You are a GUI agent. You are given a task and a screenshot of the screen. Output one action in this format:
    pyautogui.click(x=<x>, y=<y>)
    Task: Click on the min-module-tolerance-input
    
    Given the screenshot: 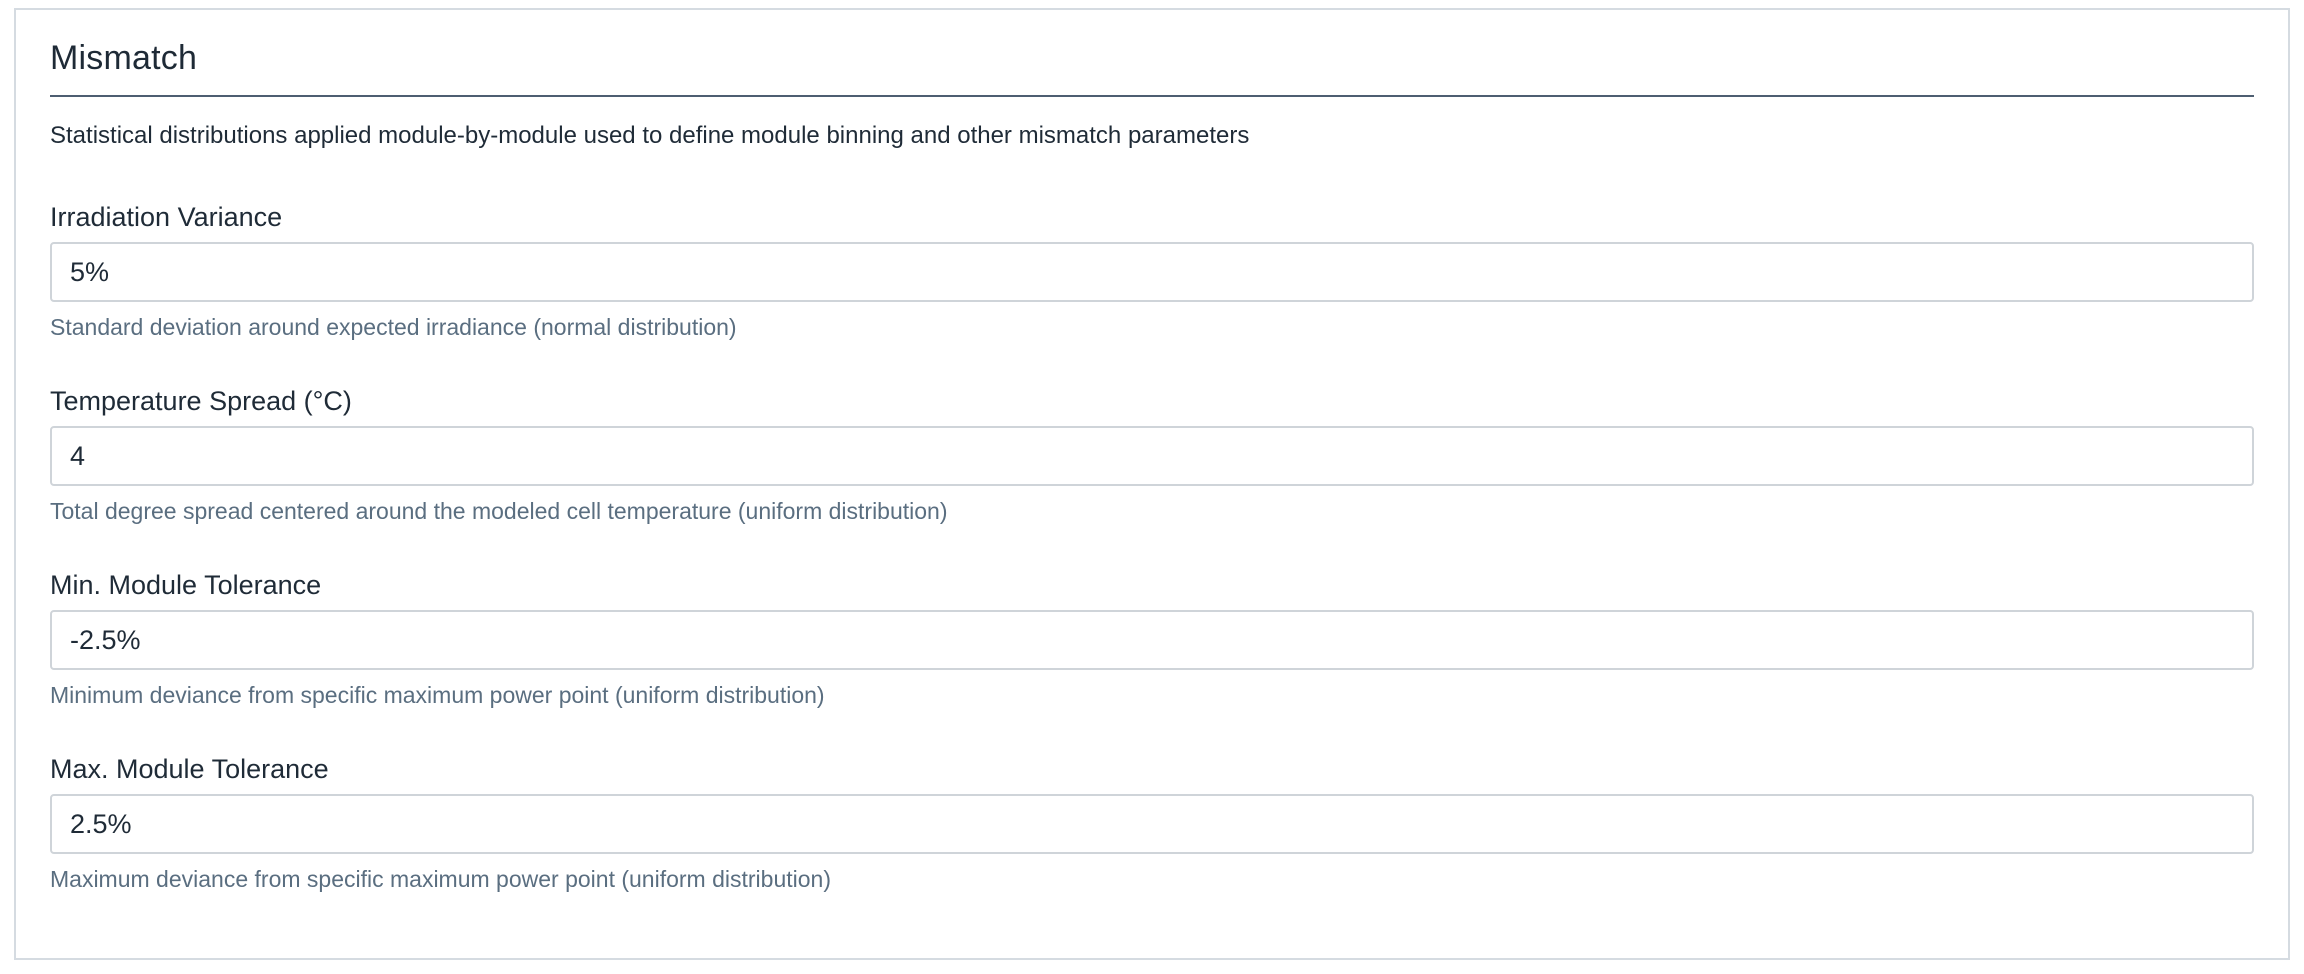 What is the action you would take?
    pyautogui.click(x=1152, y=640)
    